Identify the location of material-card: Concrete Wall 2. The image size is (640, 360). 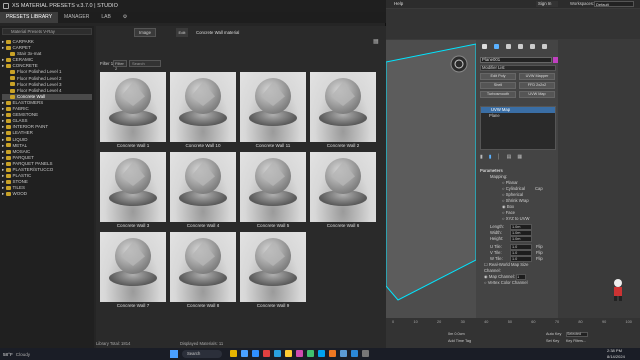
(343, 111).